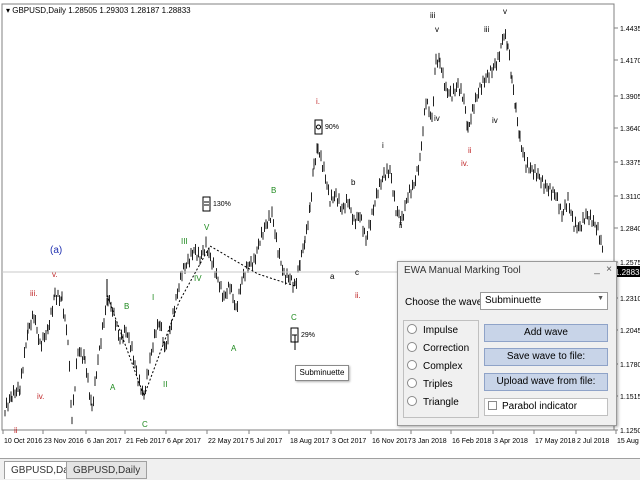  What do you see at coordinates (153, 297) in the screenshot?
I see `wave-label: I` at bounding box center [153, 297].